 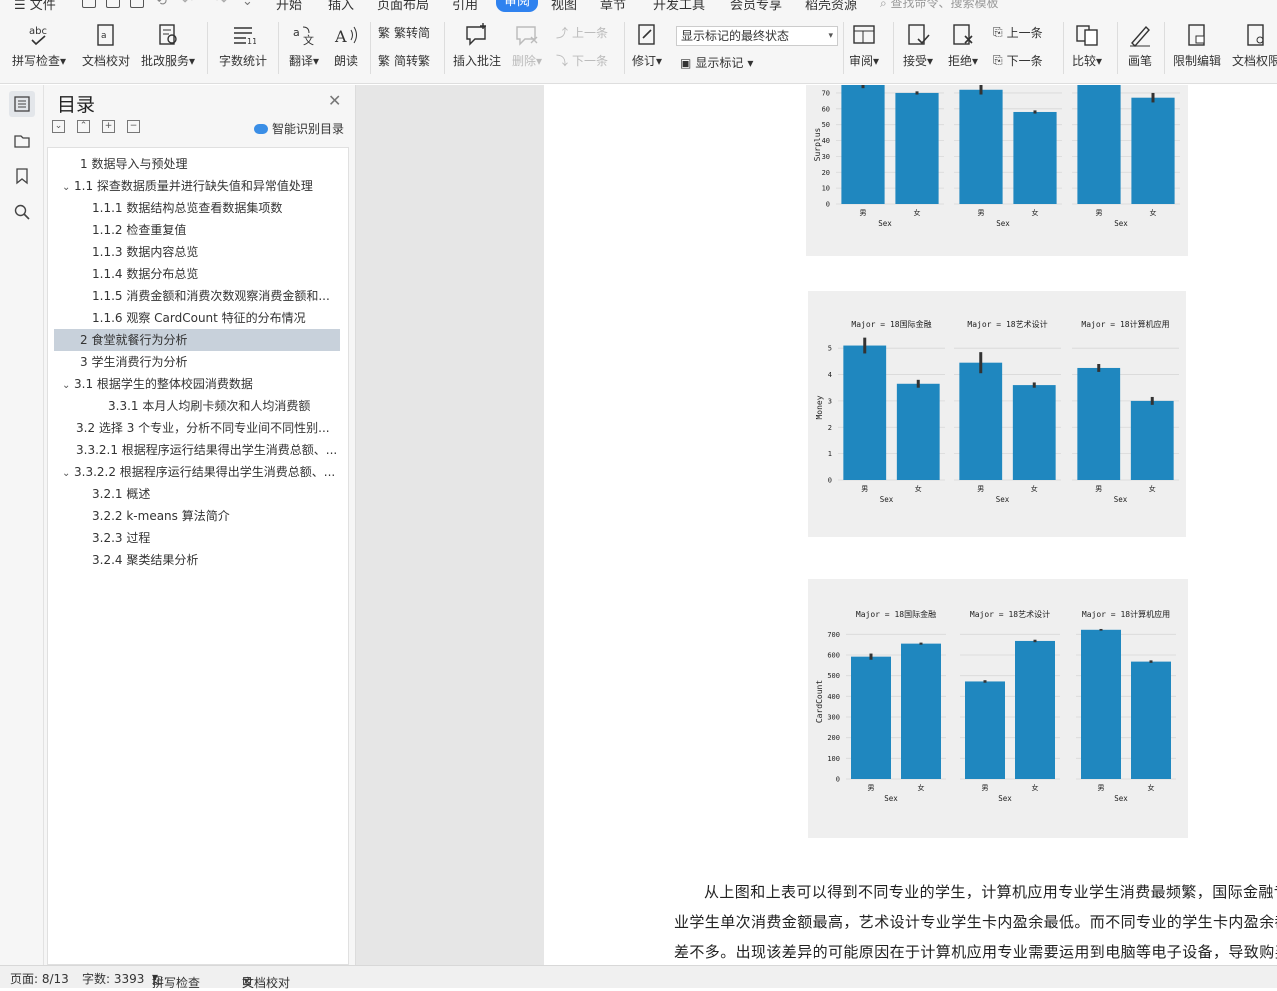 What do you see at coordinates (939, 5) in the screenshot?
I see `command-search: ⌕ 查找命令、搜索模板` at bounding box center [939, 5].